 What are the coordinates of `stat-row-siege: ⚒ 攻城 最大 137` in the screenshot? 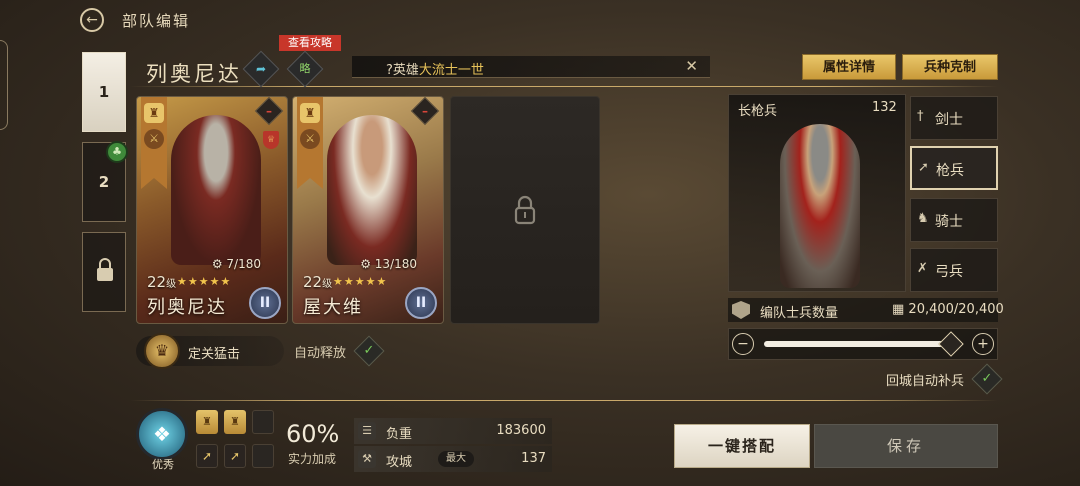 It's located at (453, 459).